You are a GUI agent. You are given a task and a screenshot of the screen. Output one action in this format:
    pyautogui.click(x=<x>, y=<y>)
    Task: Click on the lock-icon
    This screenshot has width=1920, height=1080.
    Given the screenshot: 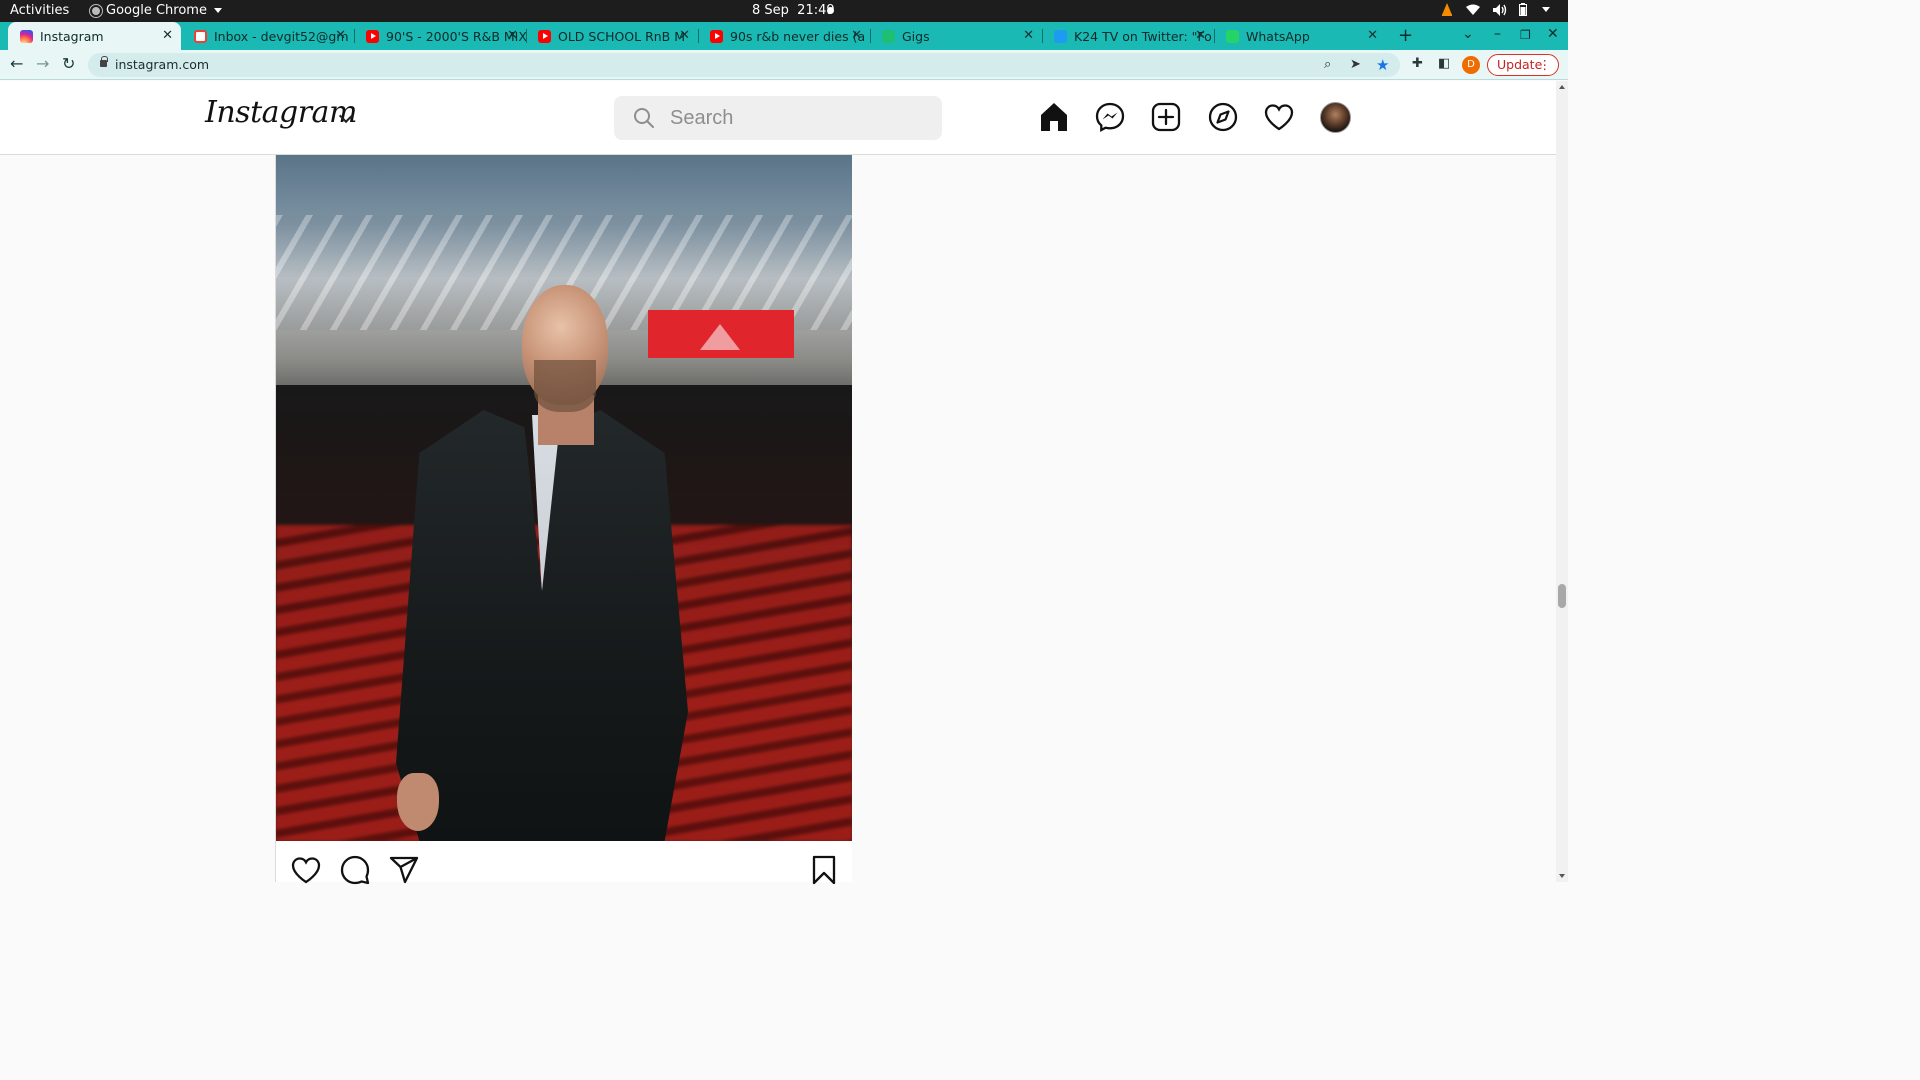 What is the action you would take?
    pyautogui.click(x=104, y=61)
    